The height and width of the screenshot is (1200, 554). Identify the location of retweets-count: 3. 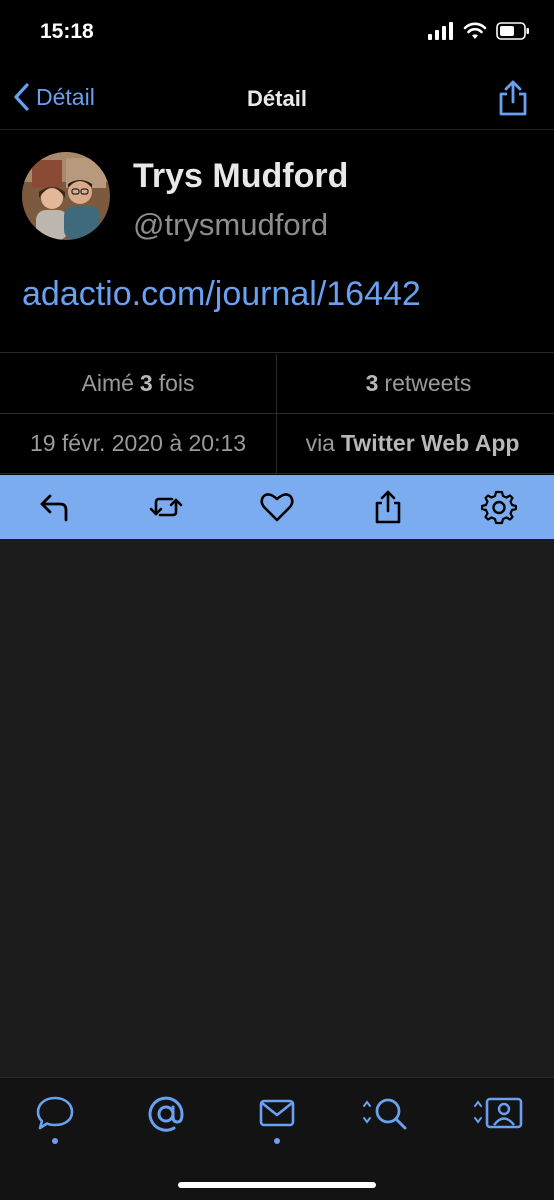
(372, 383).